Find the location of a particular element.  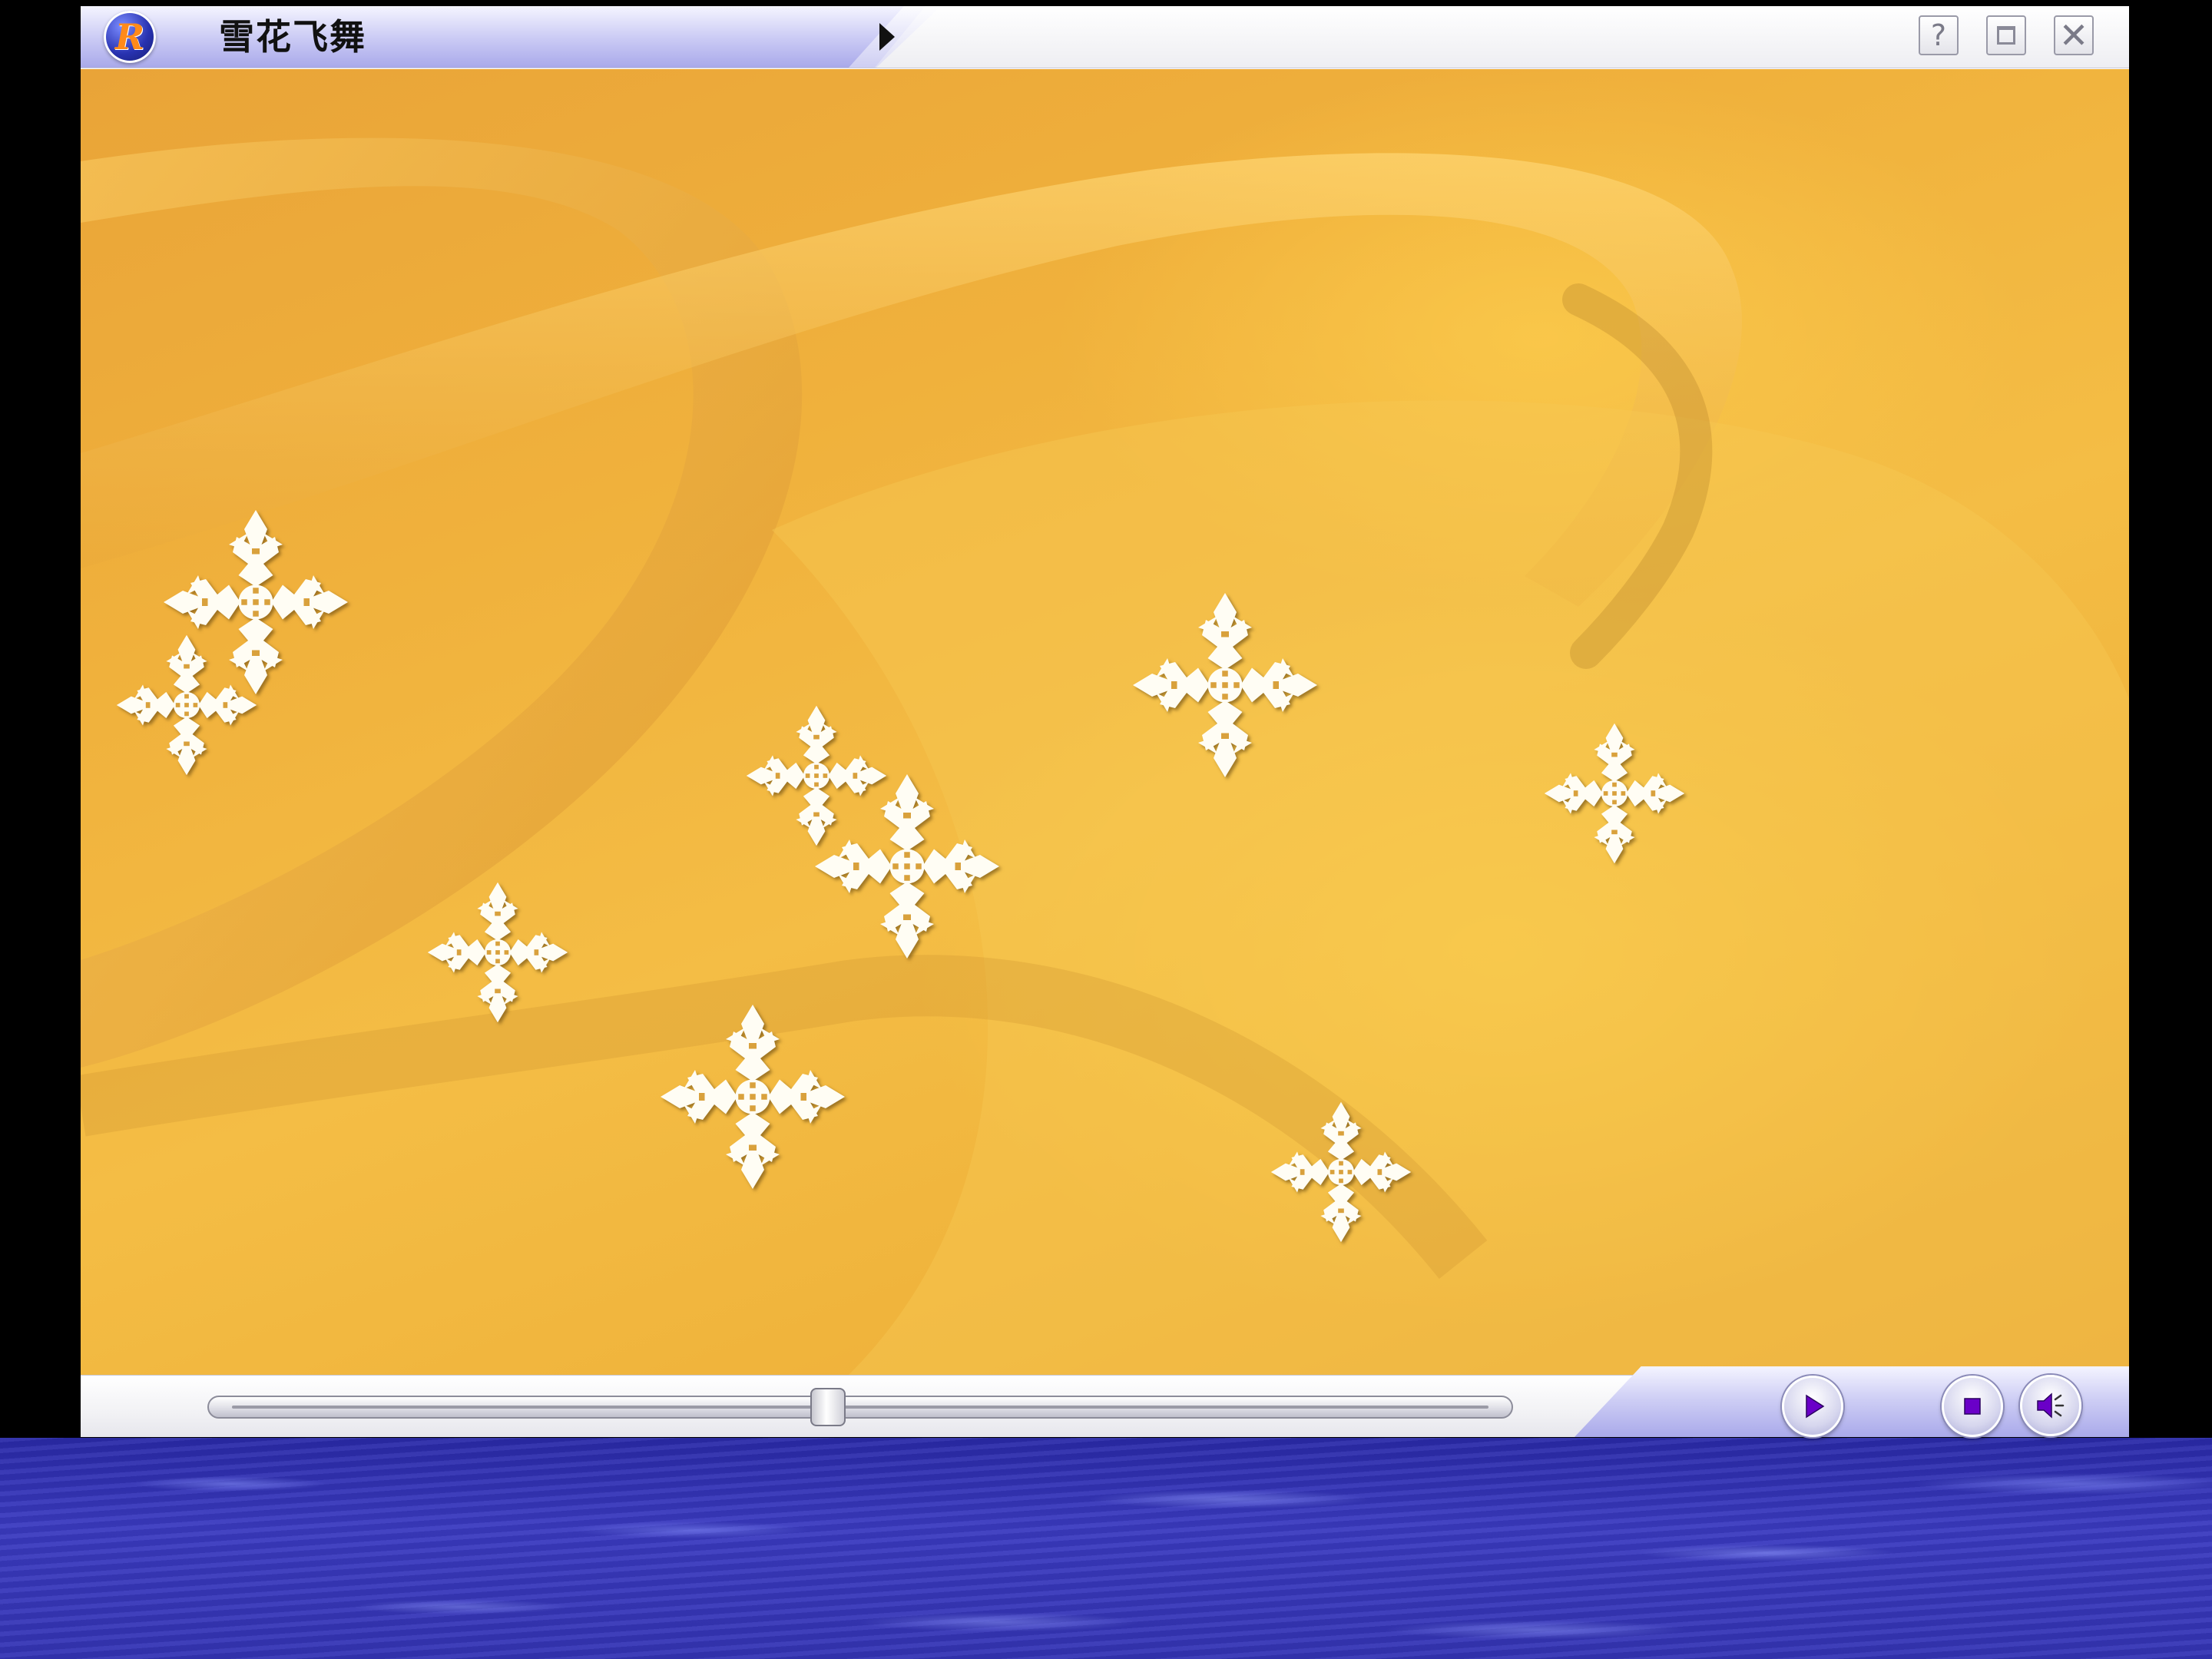

volume-button-wrap is located at coordinates (2050, 1406).